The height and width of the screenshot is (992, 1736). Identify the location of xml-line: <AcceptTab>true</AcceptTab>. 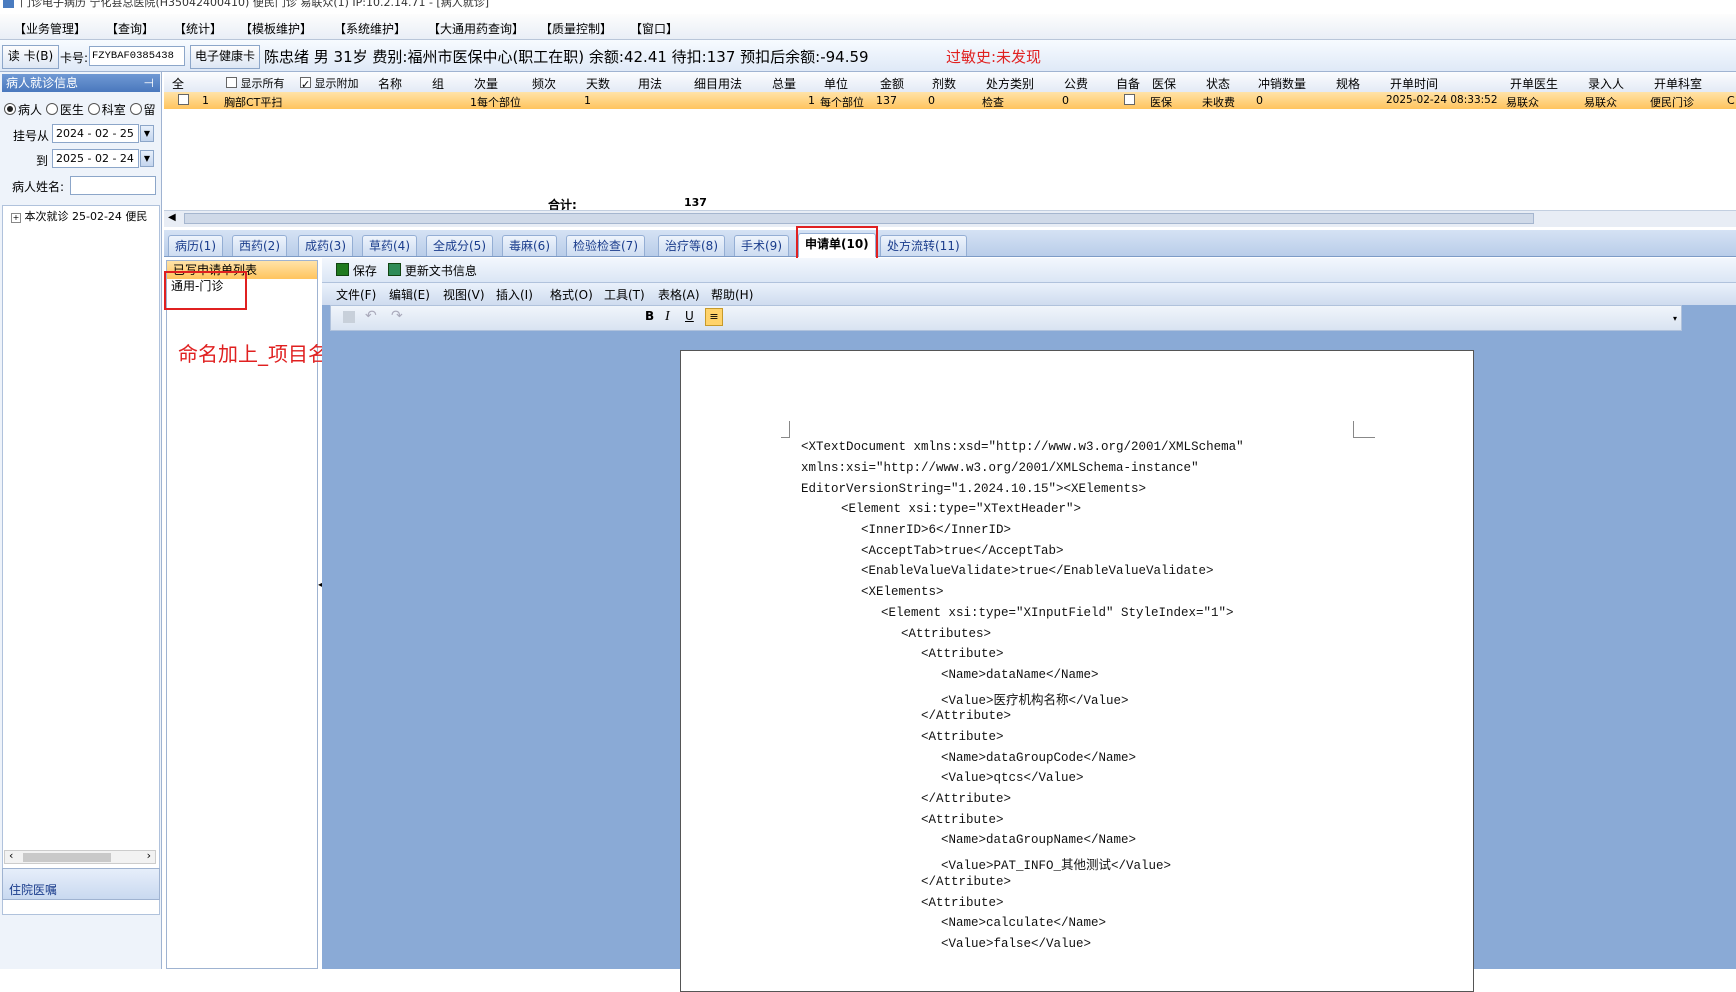
(962, 551).